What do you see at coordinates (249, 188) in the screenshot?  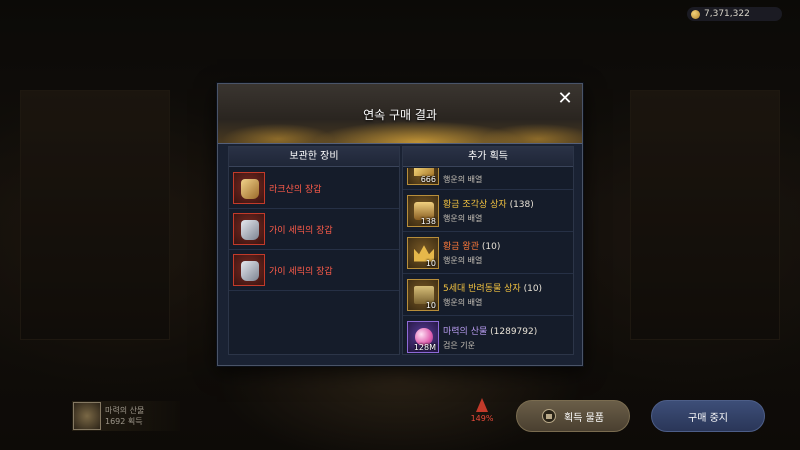 I see `gold-gauntlet-icon` at bounding box center [249, 188].